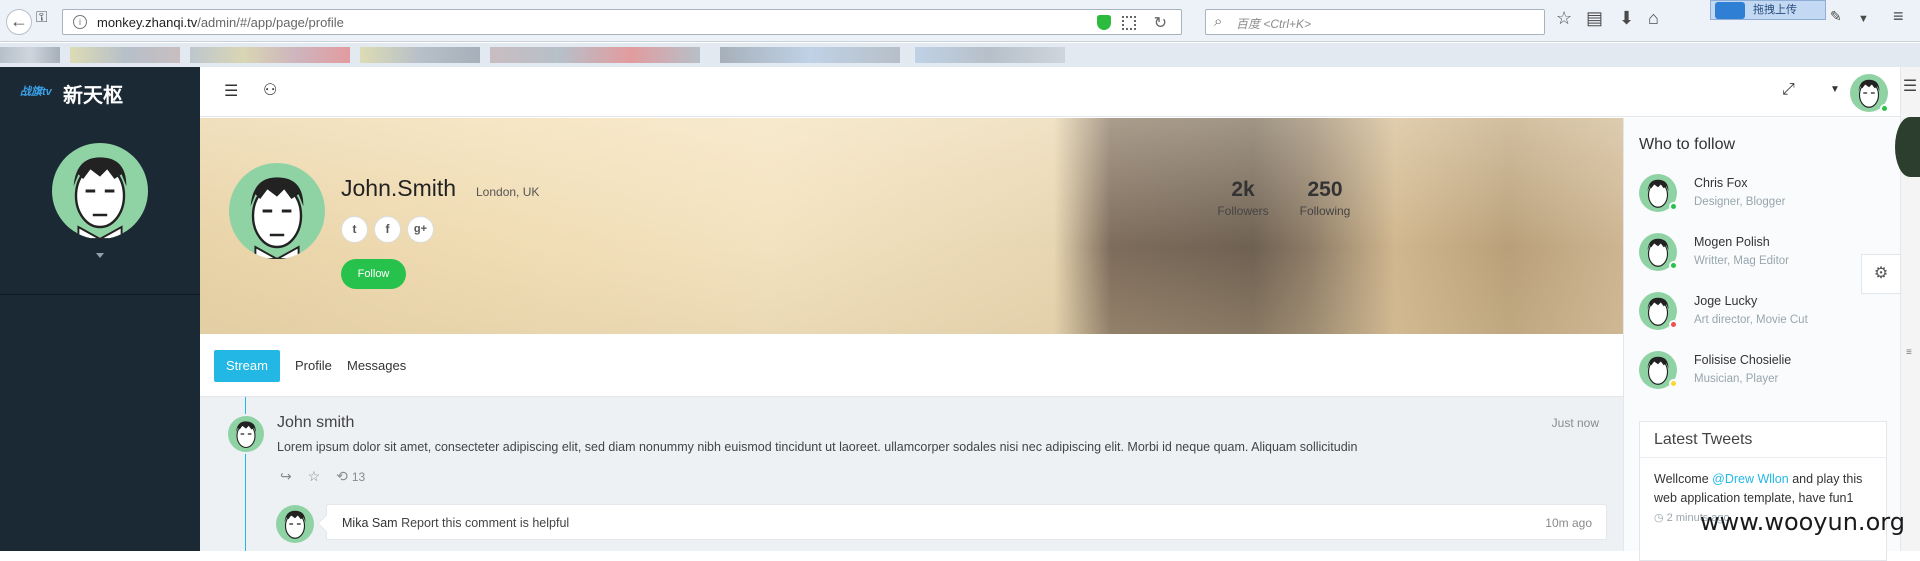 This screenshot has width=1920, height=561. I want to click on profile-tabs: Stream Profile Messages, so click(911, 365).